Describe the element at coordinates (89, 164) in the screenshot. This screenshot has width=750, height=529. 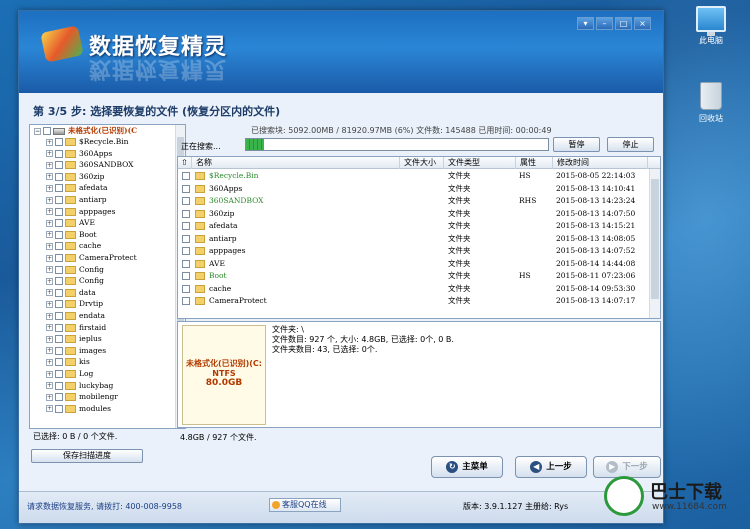
I see `tree-item: +360SANDBOX` at that location.